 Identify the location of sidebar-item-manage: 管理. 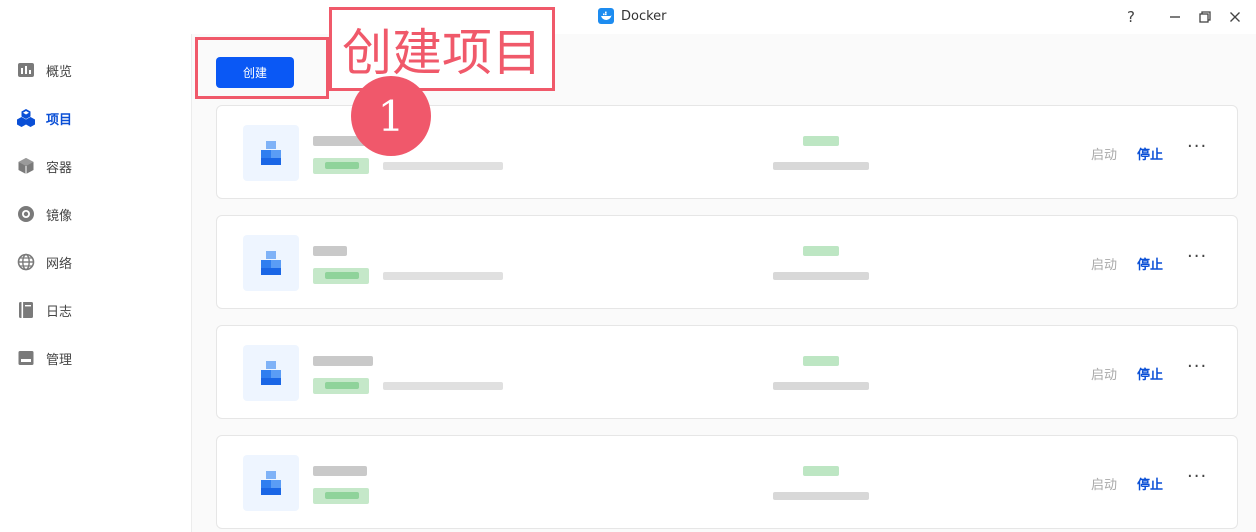
(44, 358).